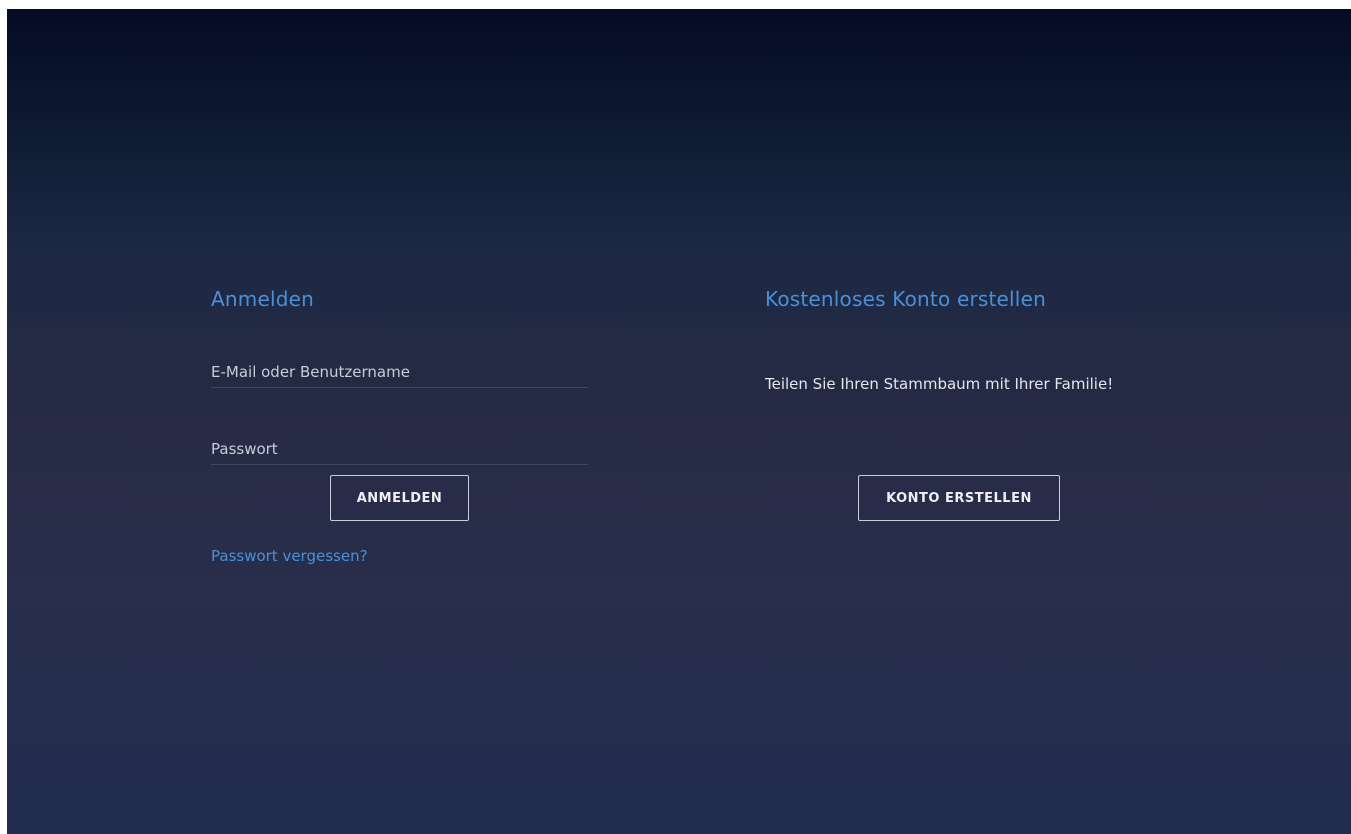 The image size is (1351, 834). I want to click on login-button: ANMELDEN, so click(399, 498).